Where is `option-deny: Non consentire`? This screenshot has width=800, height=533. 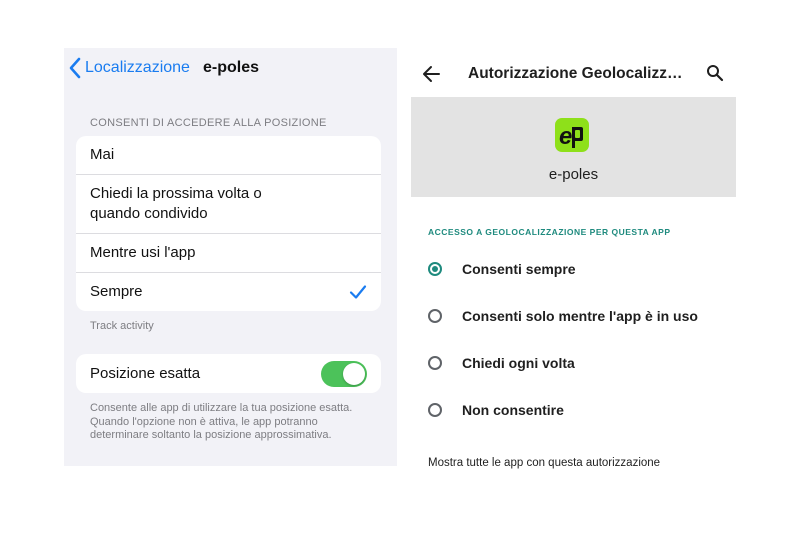 option-deny: Non consentire is located at coordinates (573, 410).